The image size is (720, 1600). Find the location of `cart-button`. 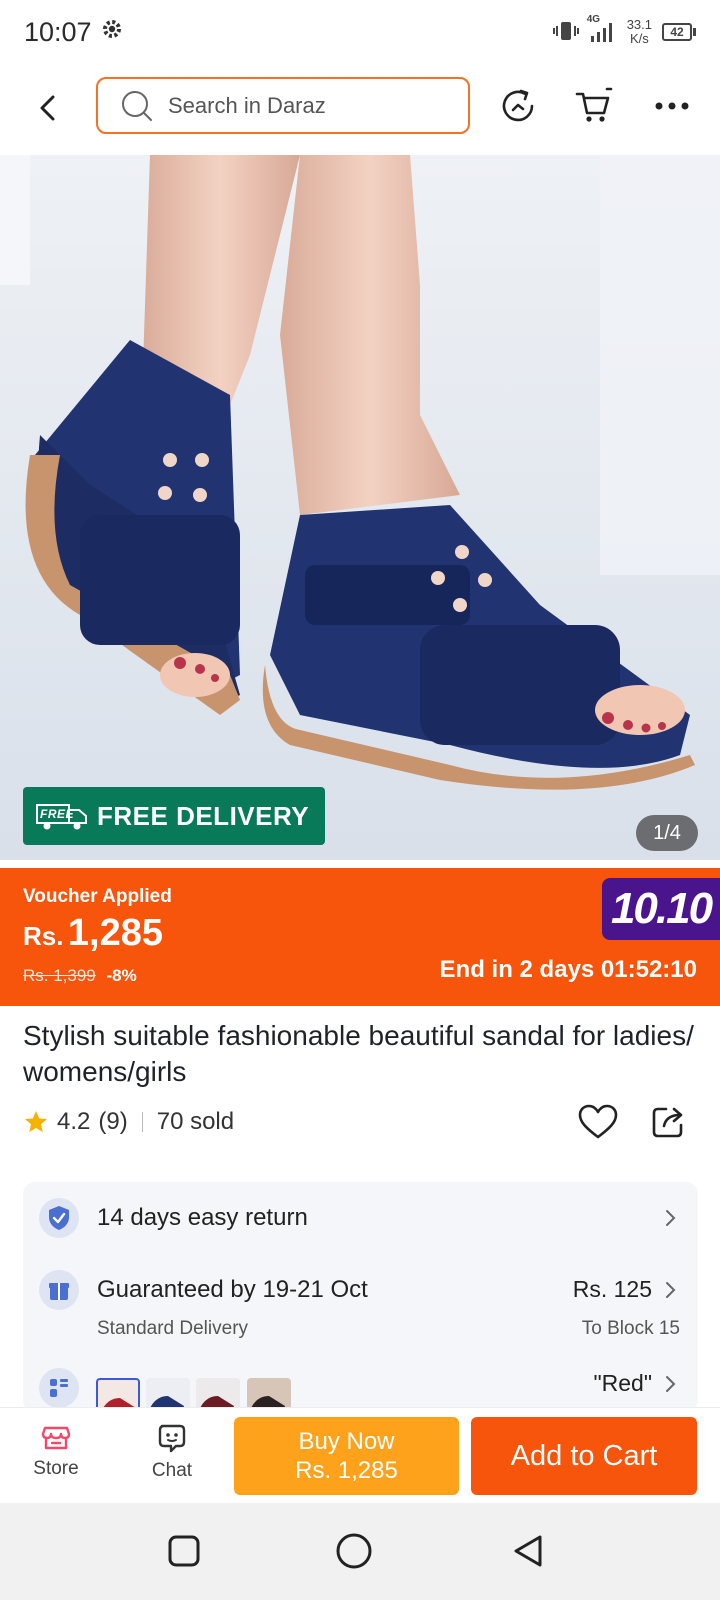

cart-button is located at coordinates (594, 106).